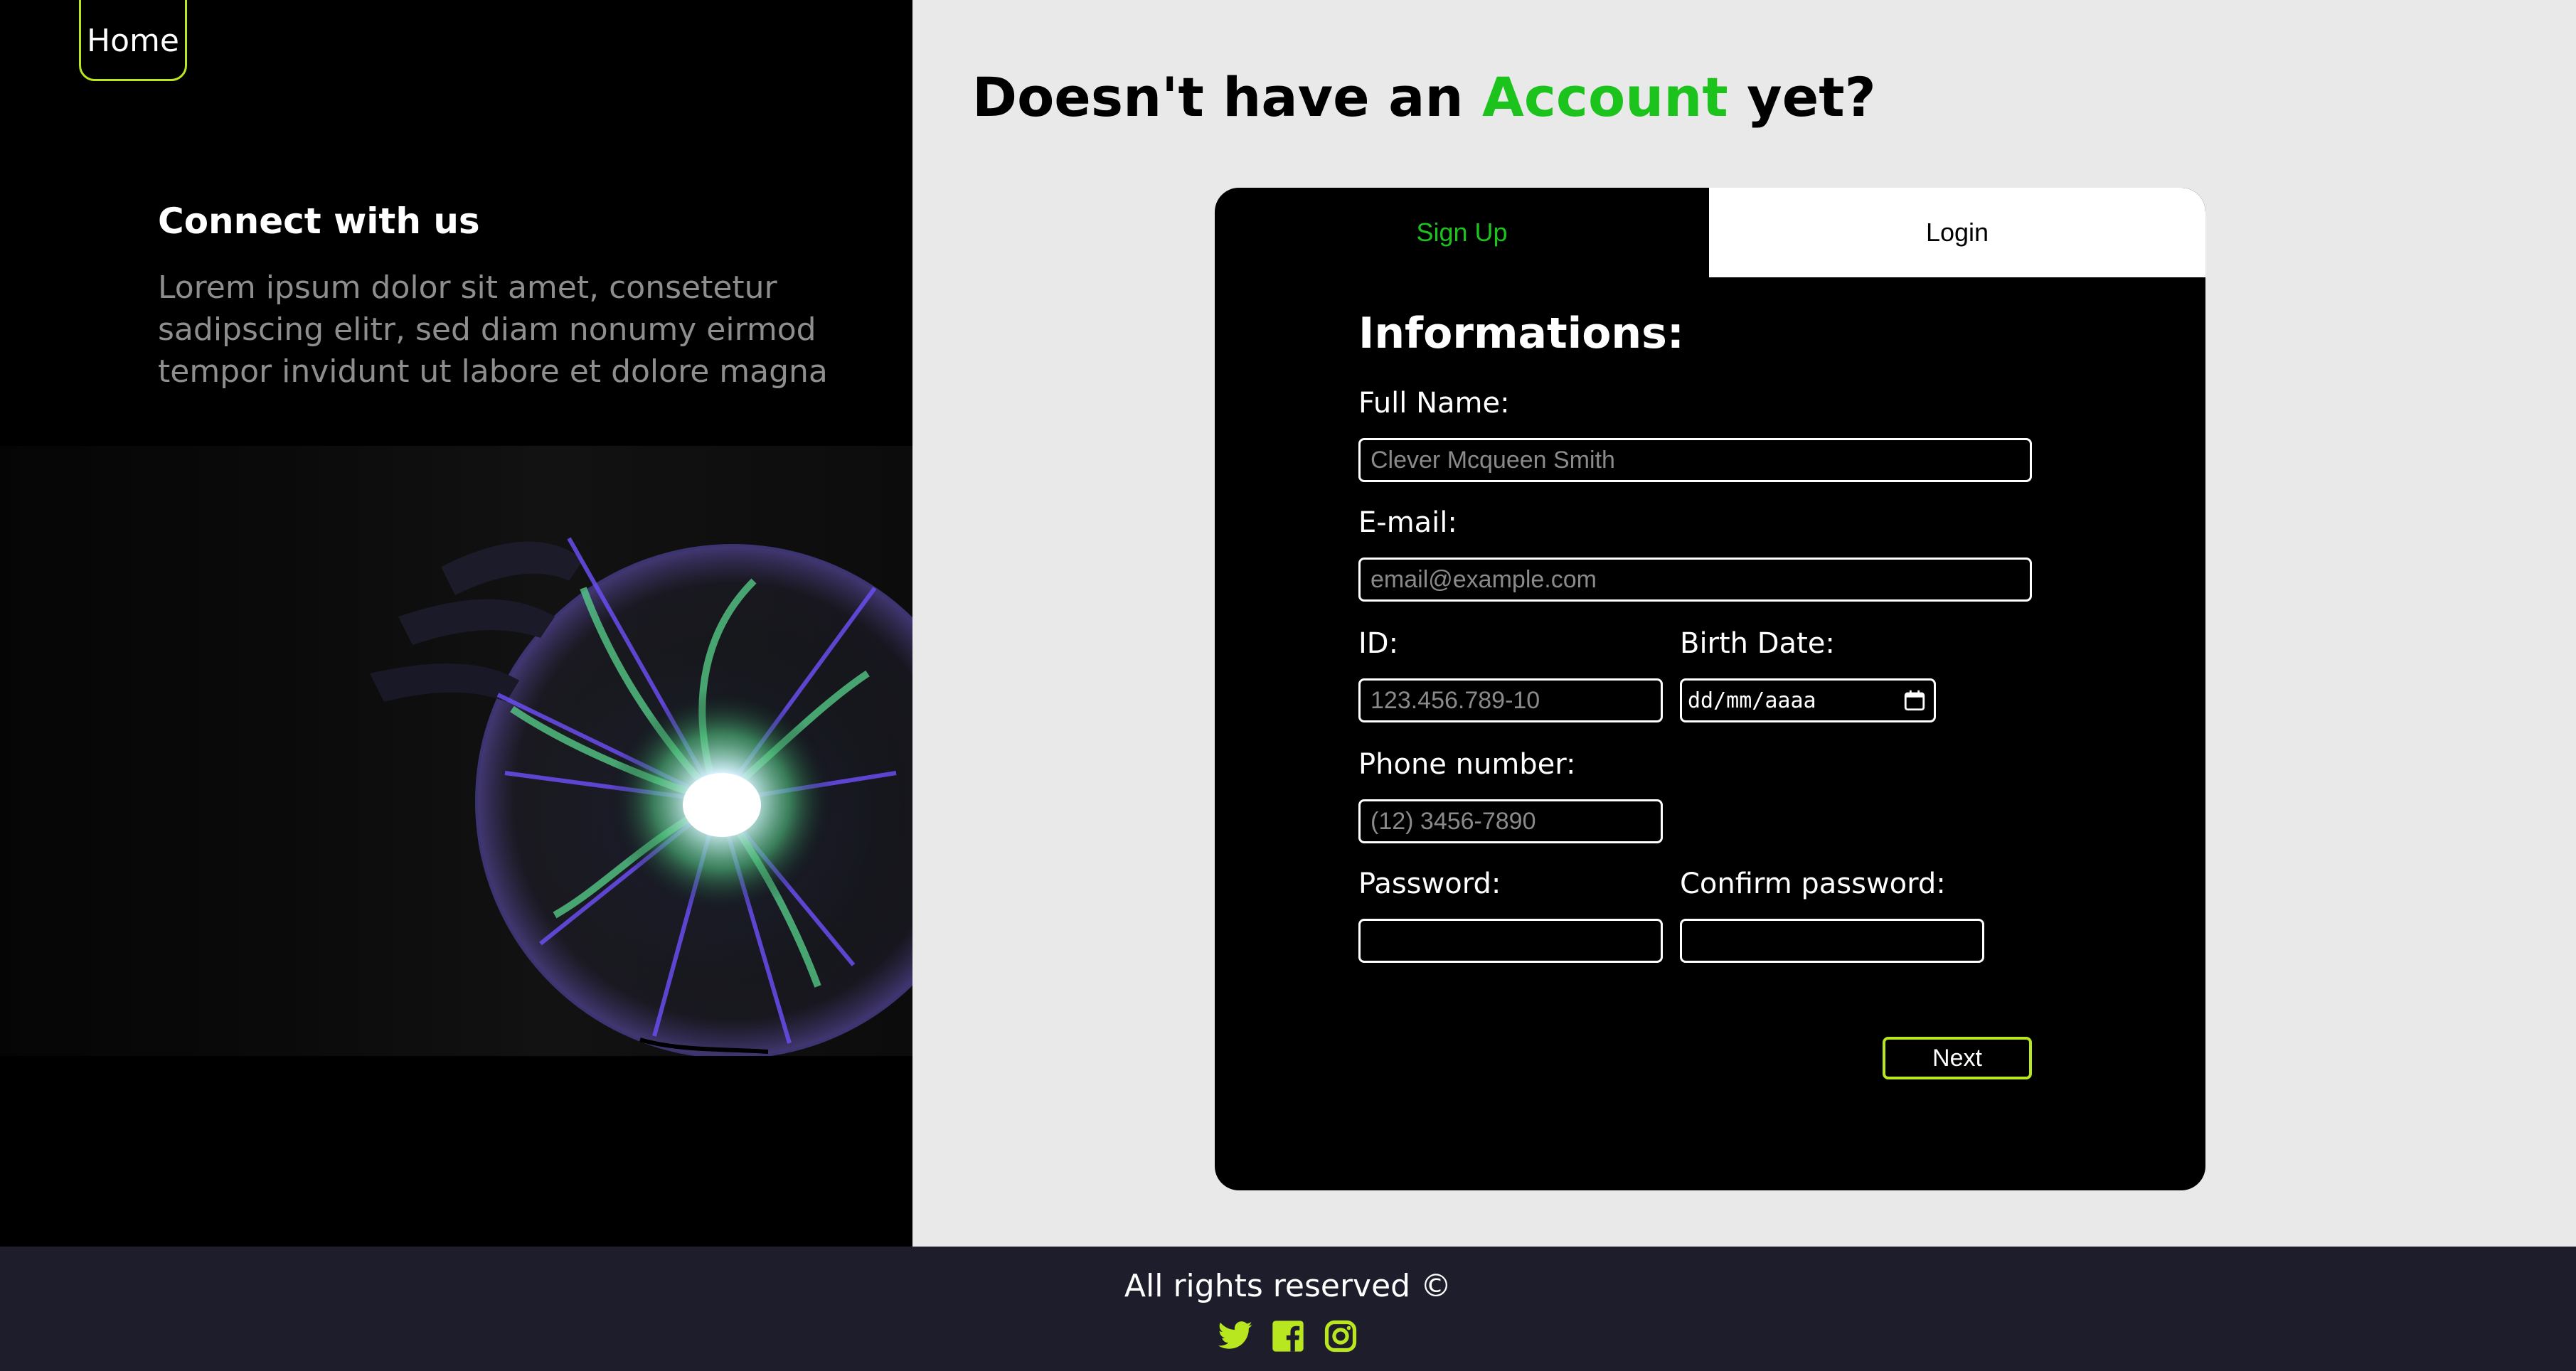 The image size is (2576, 1371). I want to click on confirm-password-input, so click(1832, 941).